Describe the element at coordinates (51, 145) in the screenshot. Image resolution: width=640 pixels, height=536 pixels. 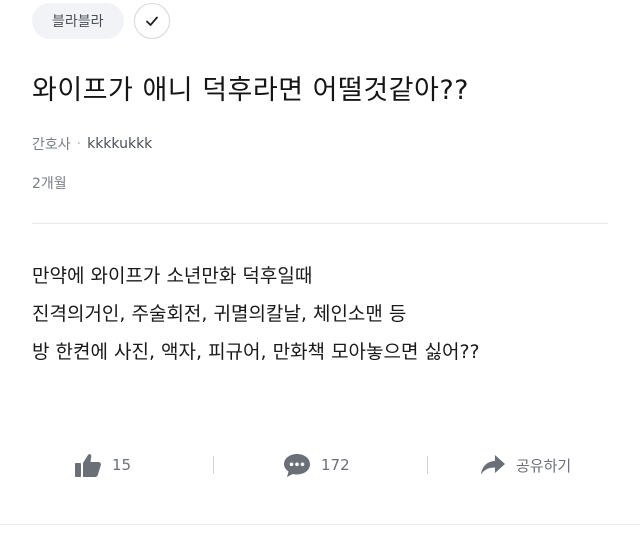
I see `author-company: 간호사` at that location.